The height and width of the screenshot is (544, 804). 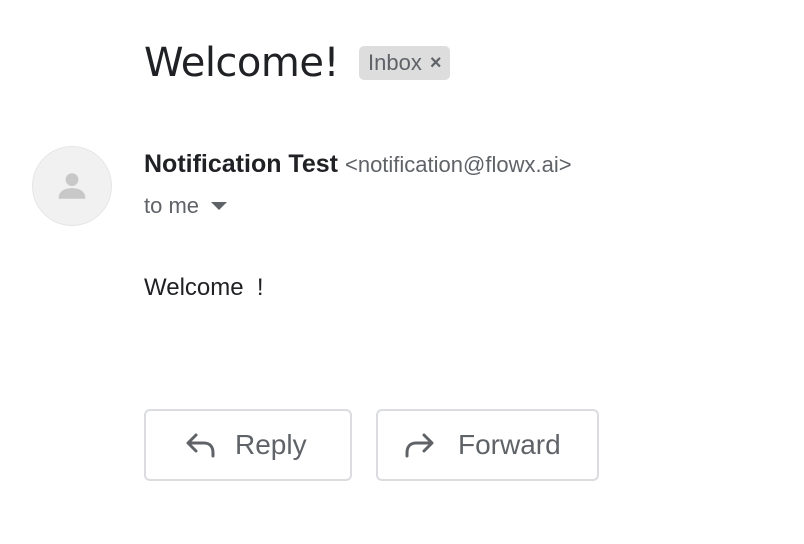 What do you see at coordinates (241, 164) in the screenshot?
I see `sender-name: Notification Test` at bounding box center [241, 164].